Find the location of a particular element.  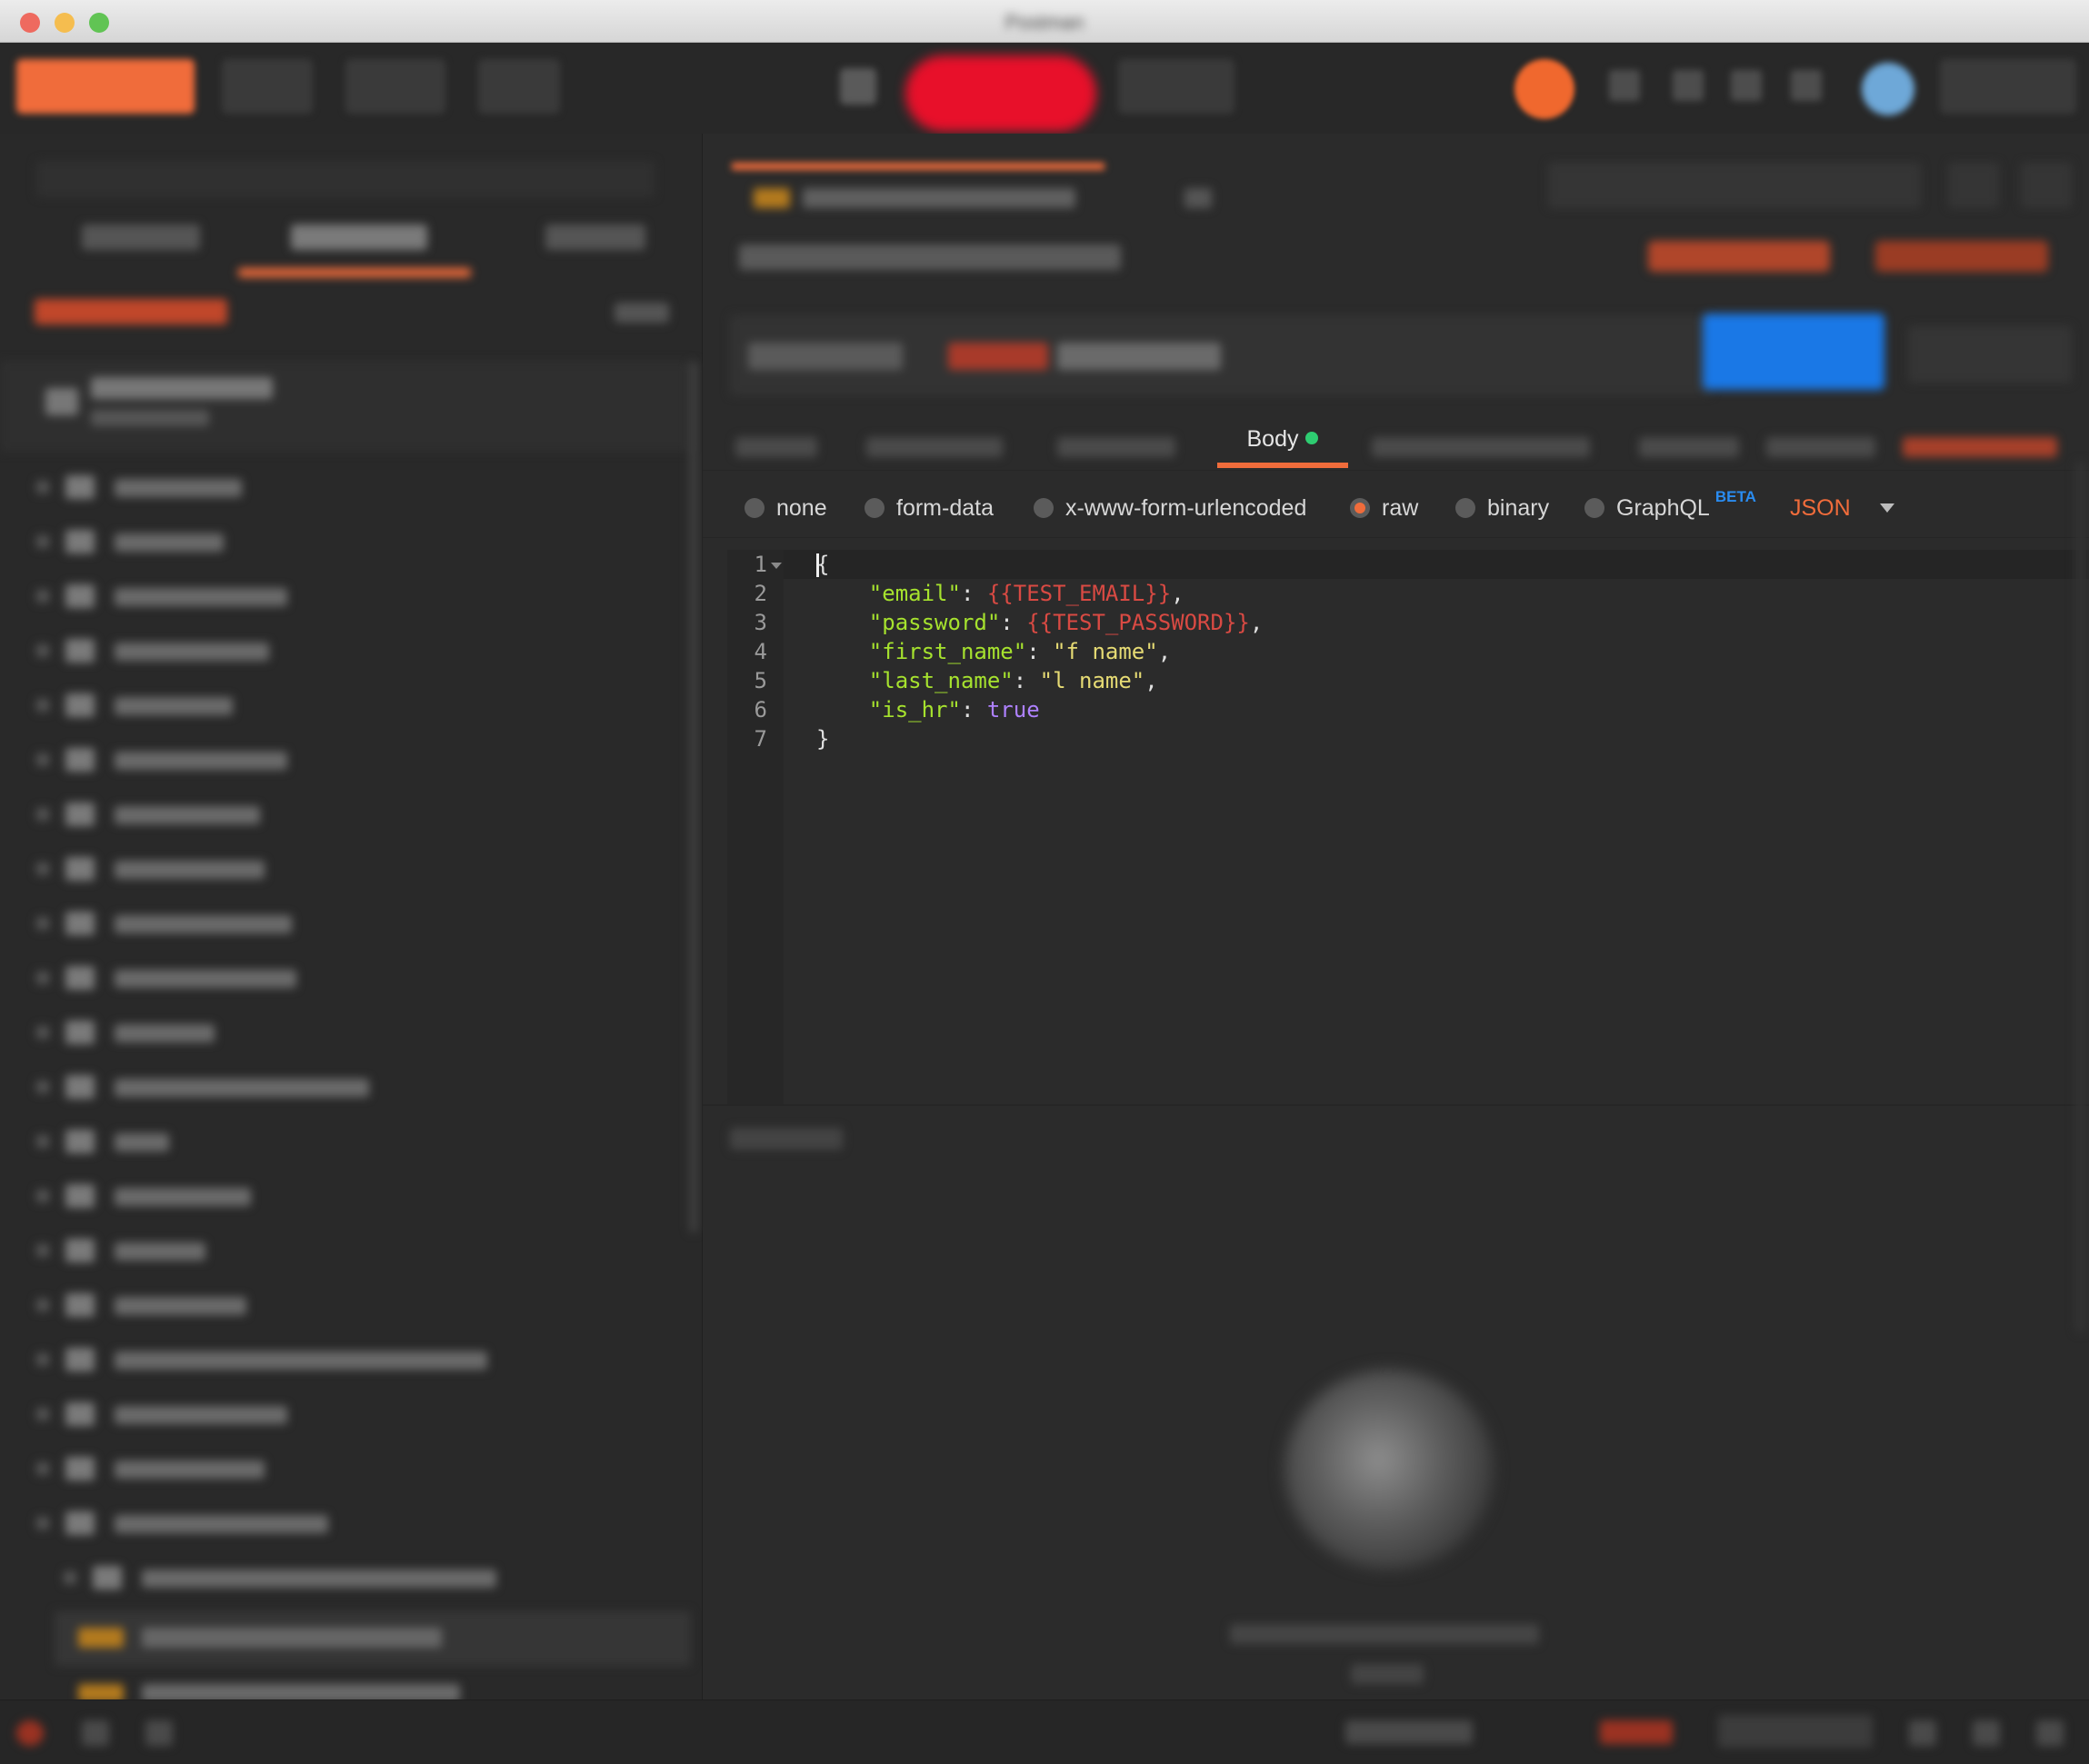

code-token: , is located at coordinates (1256, 623).